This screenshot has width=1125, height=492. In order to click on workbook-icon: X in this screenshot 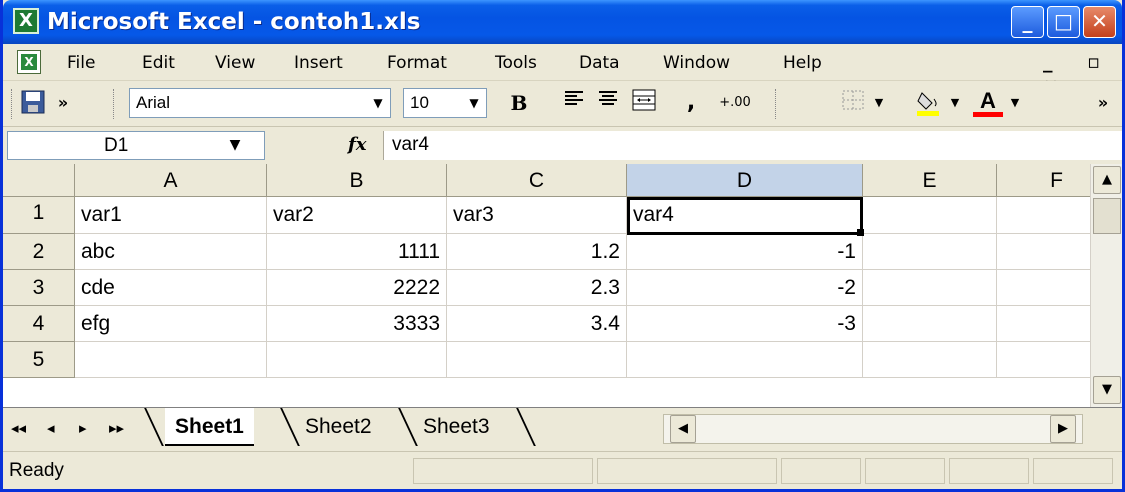, I will do `click(29, 62)`.